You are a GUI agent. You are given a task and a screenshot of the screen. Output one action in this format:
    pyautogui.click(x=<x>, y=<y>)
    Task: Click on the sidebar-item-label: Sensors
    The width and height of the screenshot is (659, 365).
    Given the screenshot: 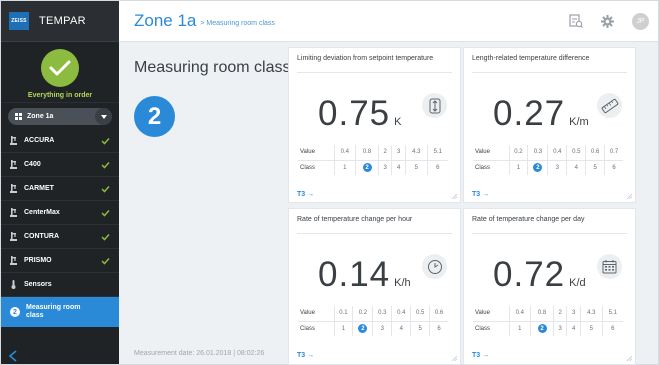 What is the action you would take?
    pyautogui.click(x=38, y=284)
    